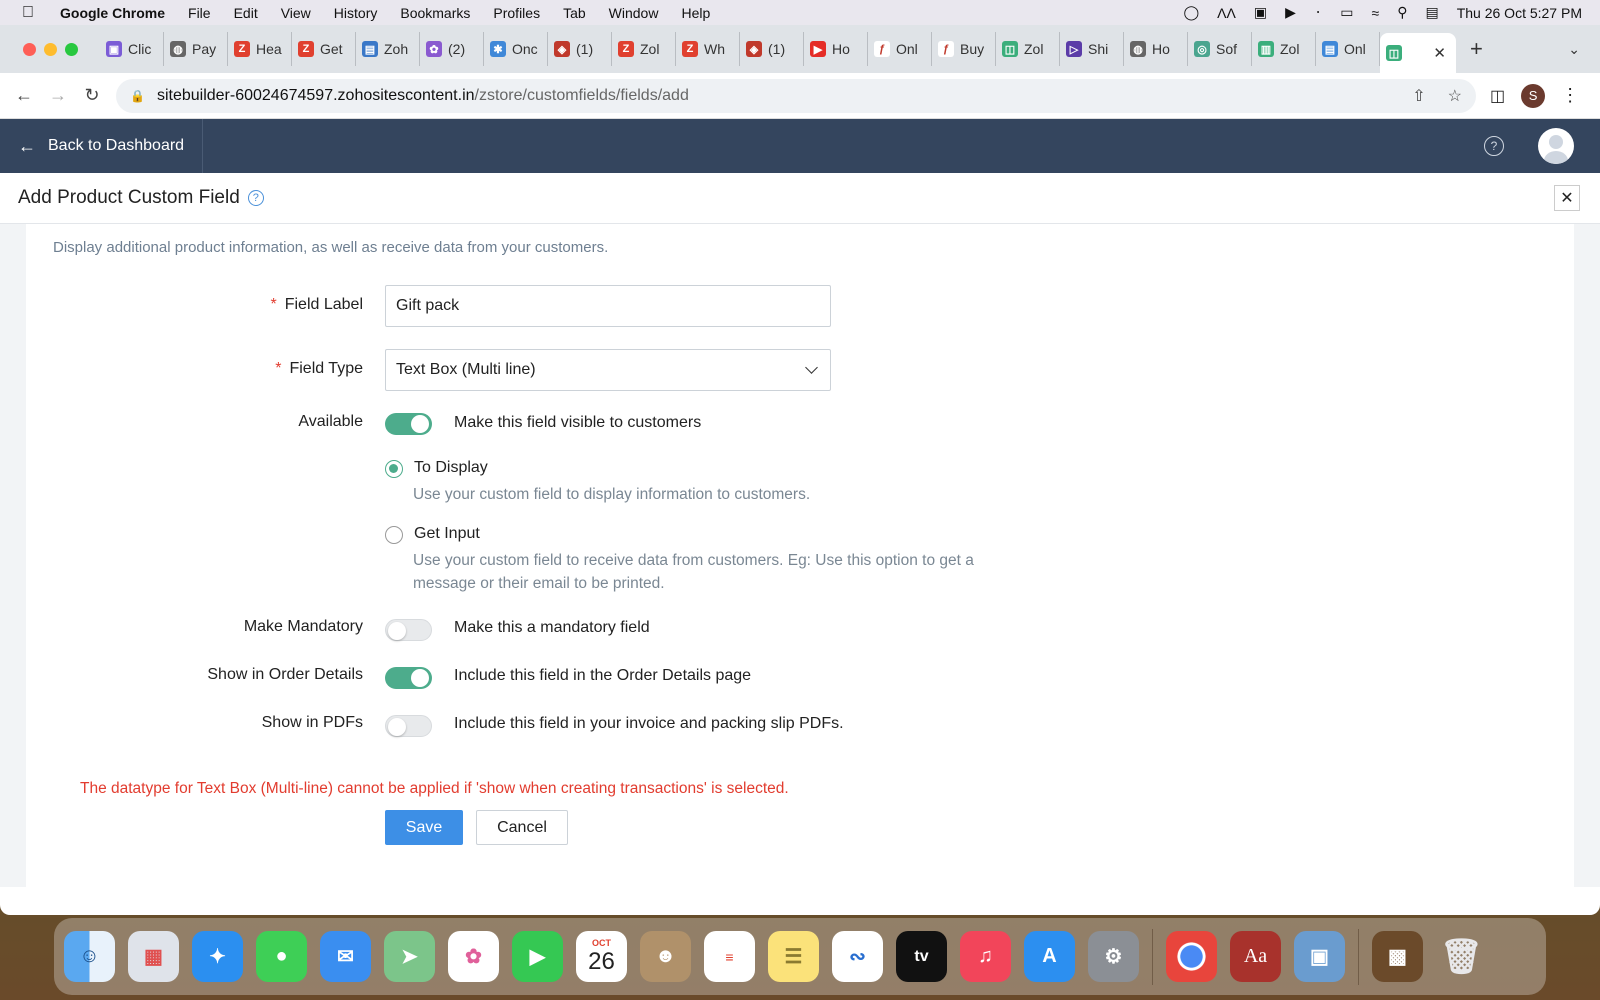 This screenshot has height=1000, width=1600. What do you see at coordinates (1418, 53) in the screenshot?
I see `tab-active: ◫ ✕` at bounding box center [1418, 53].